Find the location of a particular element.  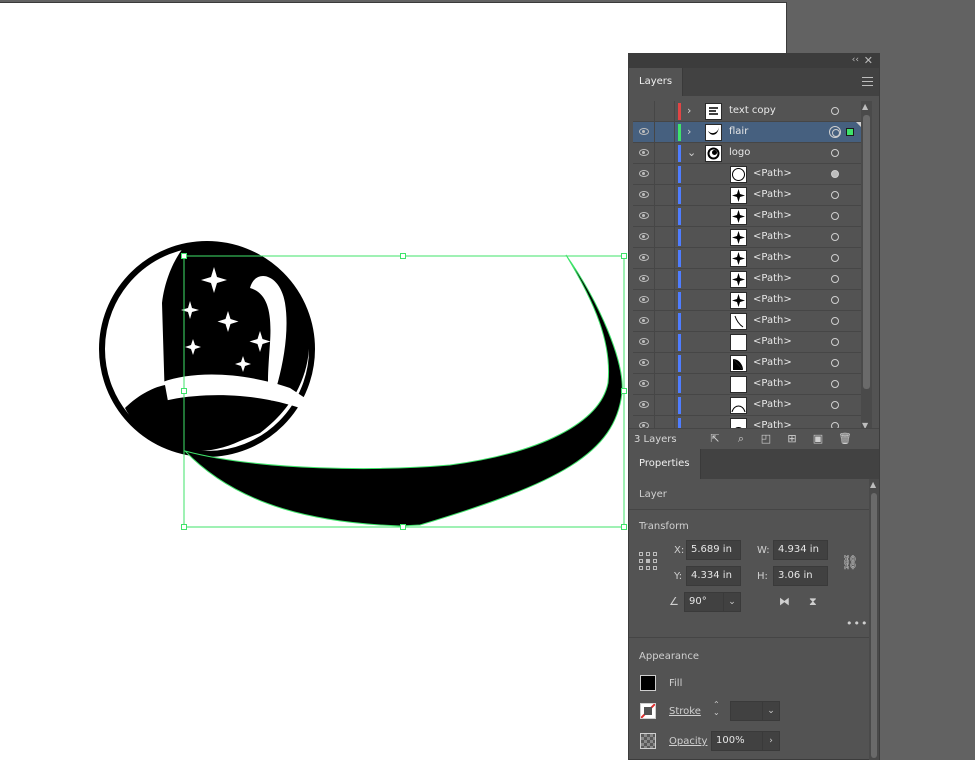

properties-scrollbar: ▲ is located at coordinates (874, 619).